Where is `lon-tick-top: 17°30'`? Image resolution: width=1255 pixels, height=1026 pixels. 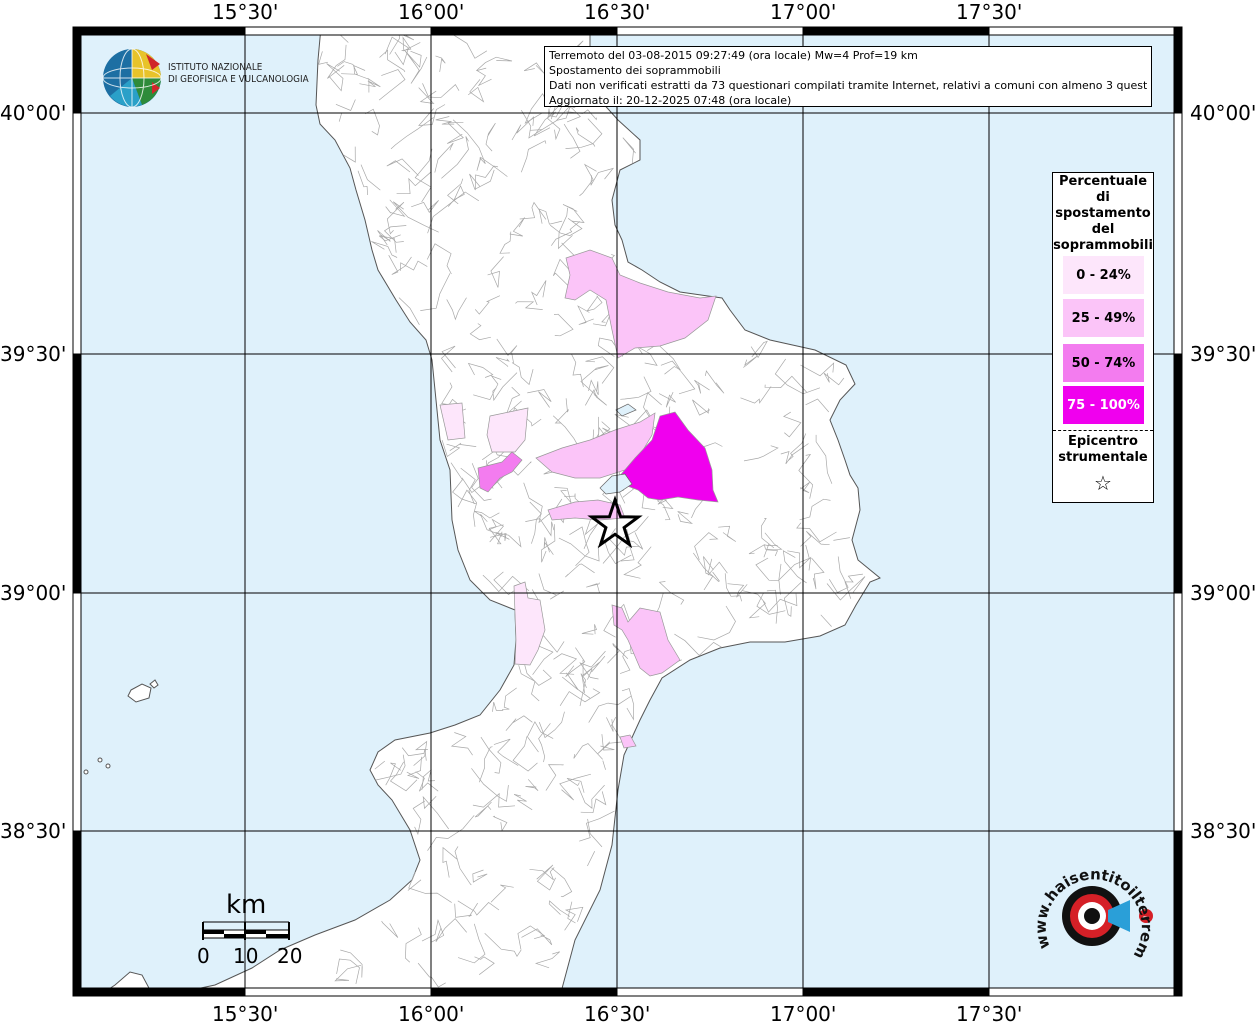
lon-tick-top: 17°30' is located at coordinates (989, 12).